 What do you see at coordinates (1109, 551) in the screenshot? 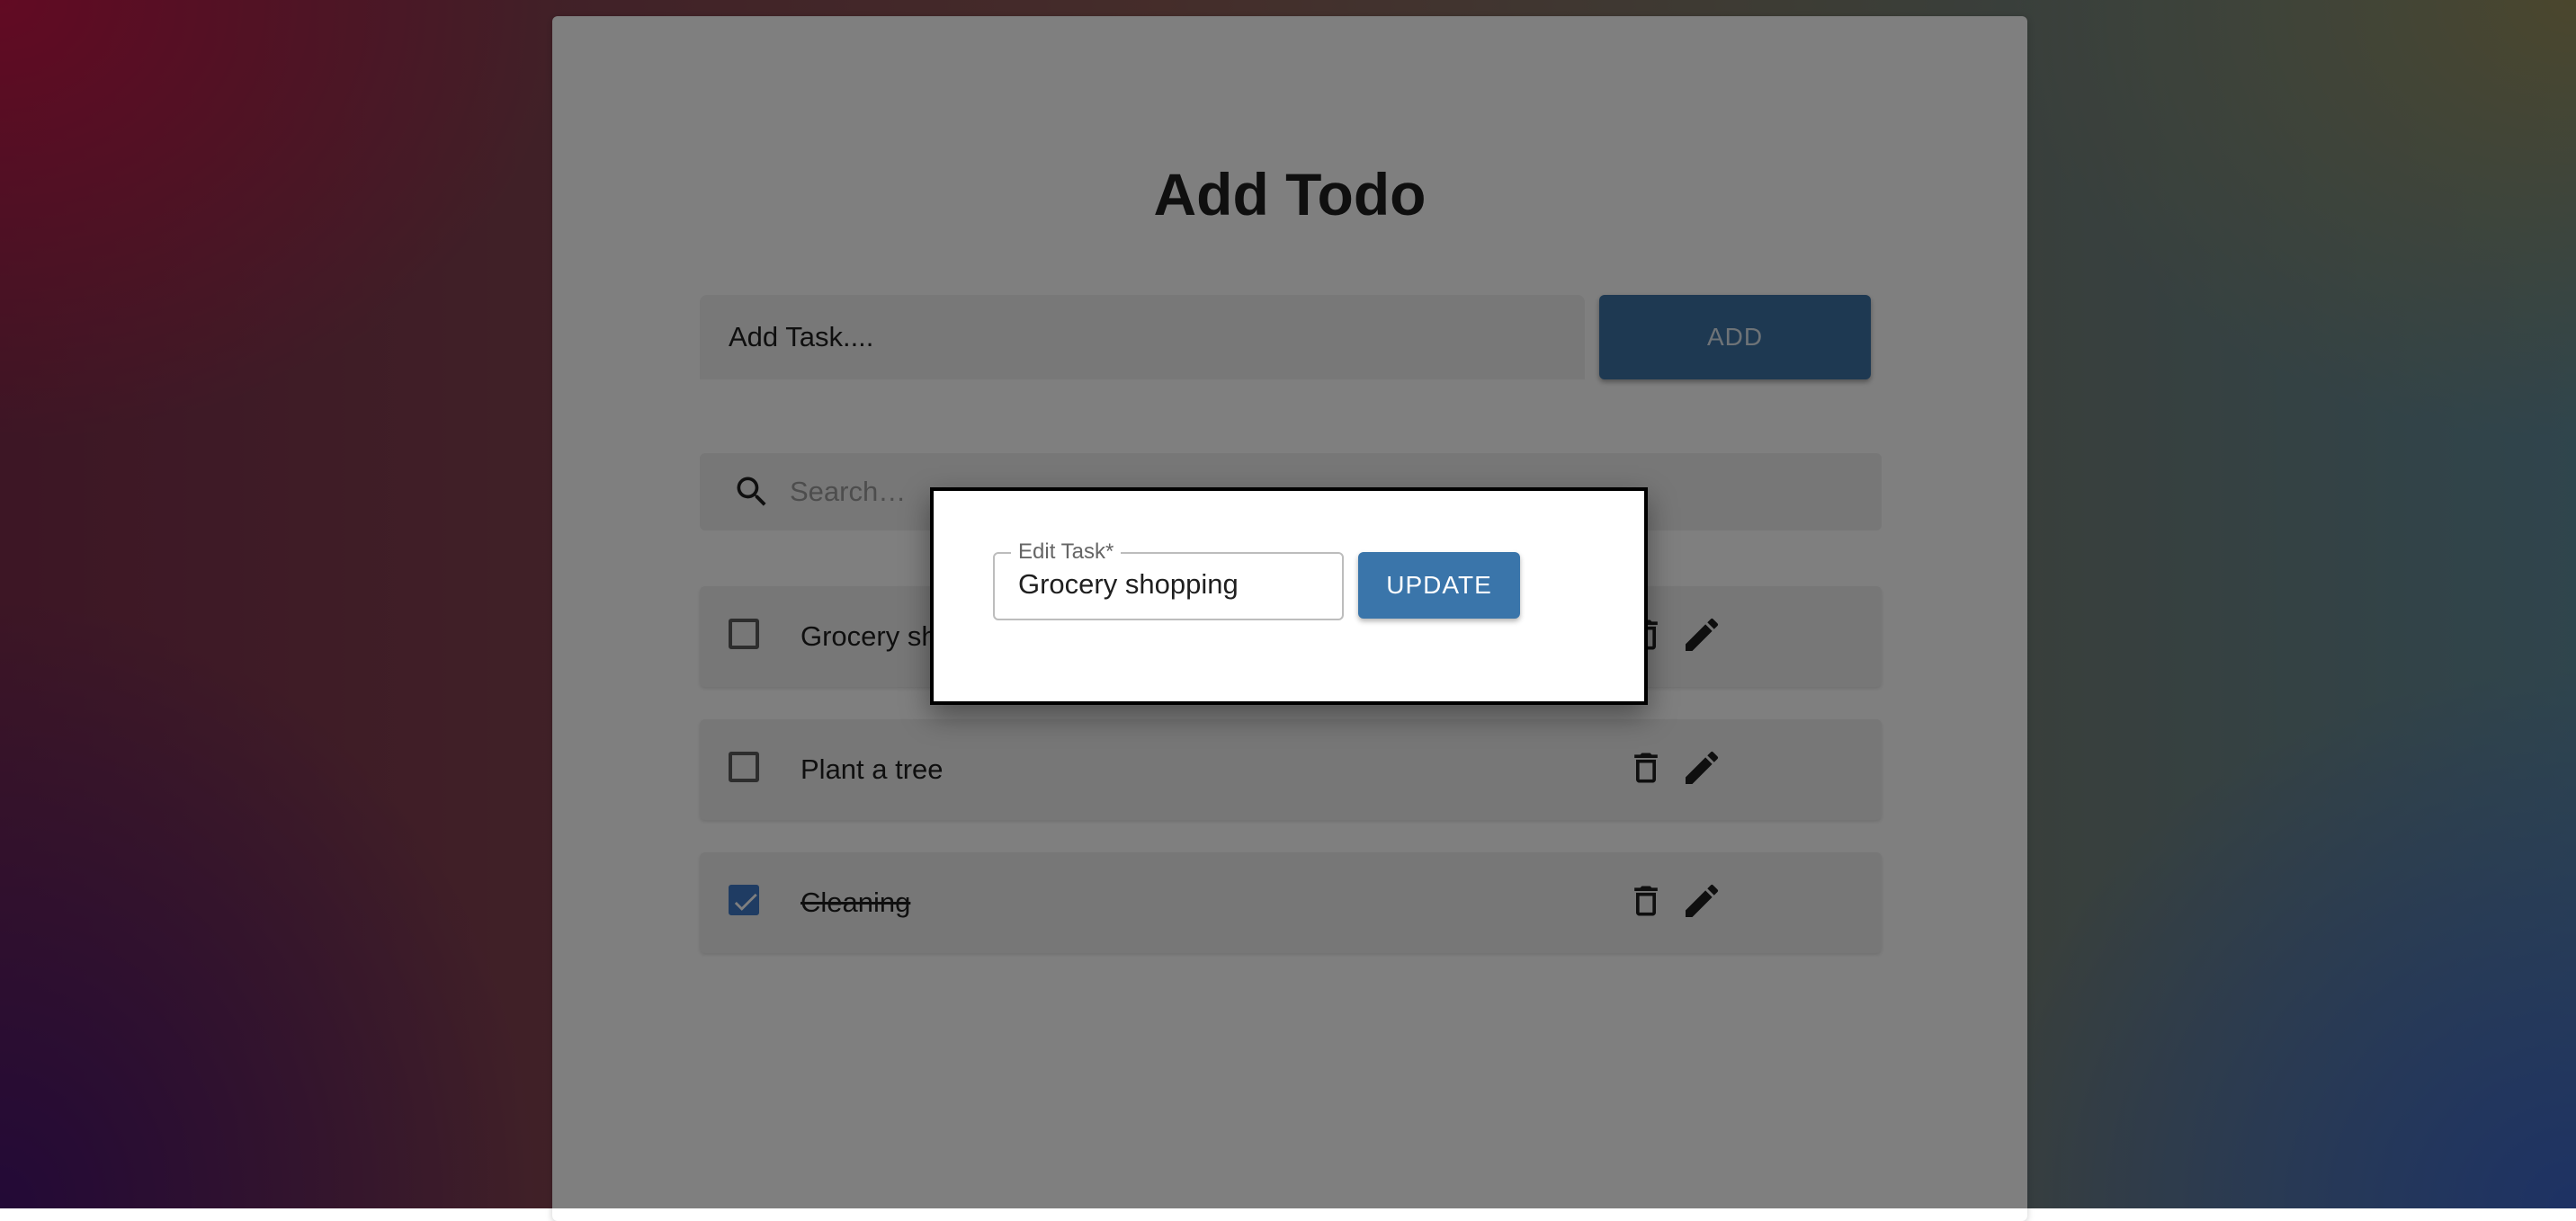
I see `required-marker: *` at bounding box center [1109, 551].